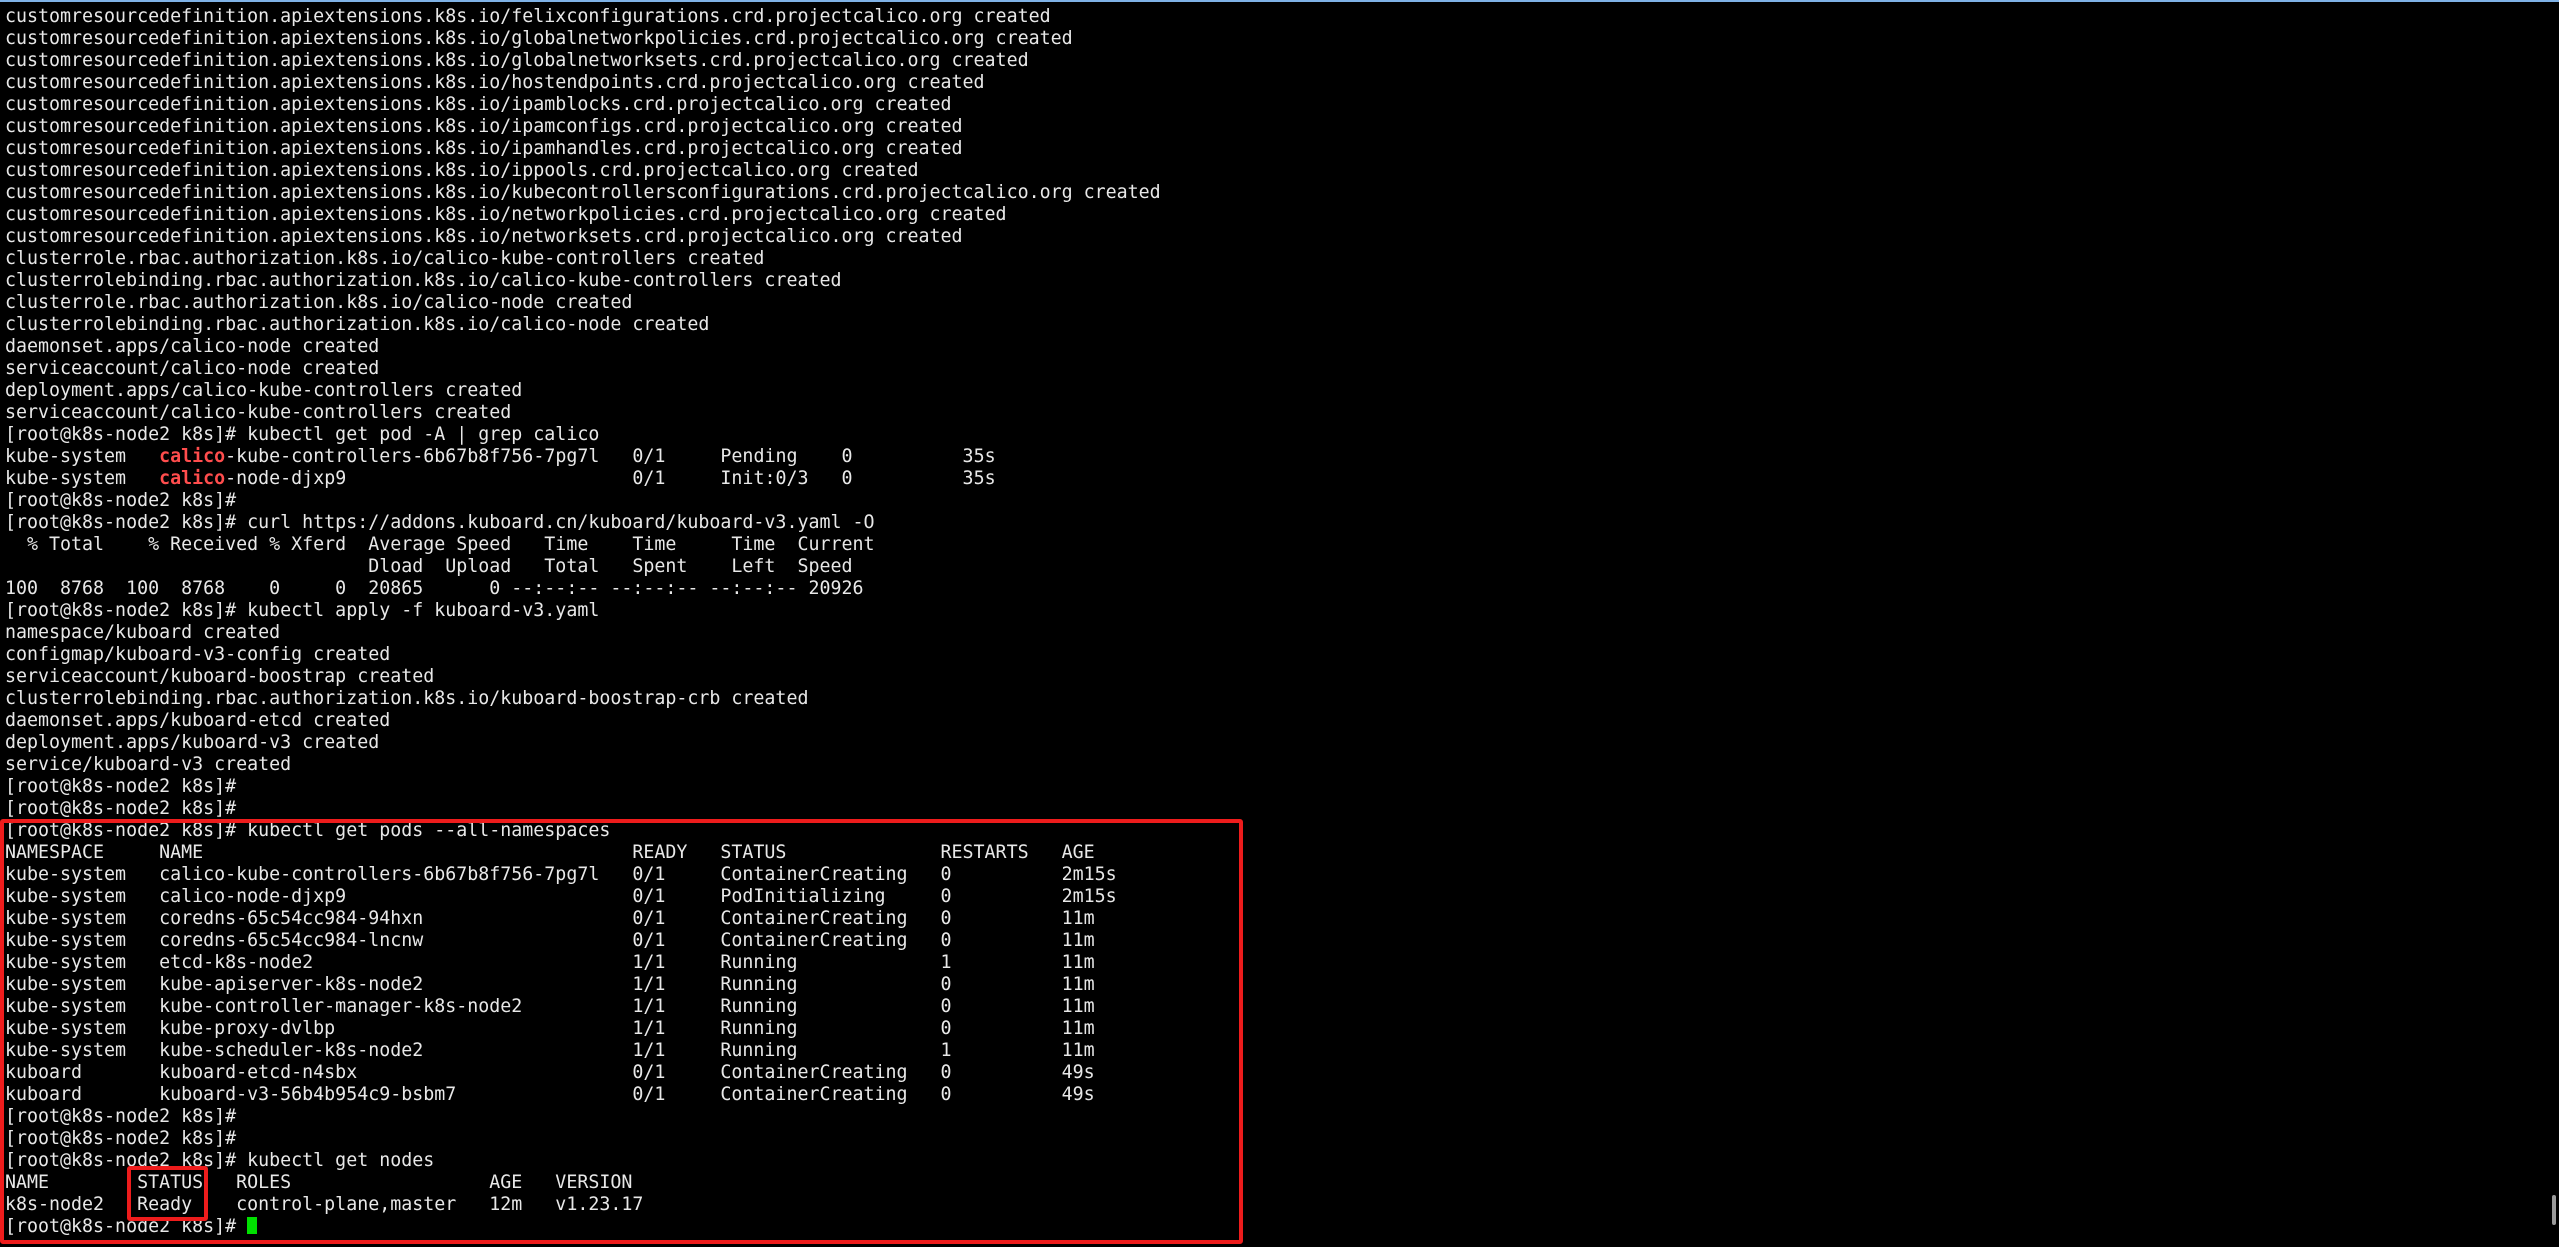  What do you see at coordinates (550, 852) in the screenshot?
I see `terminal-line: NAMESPACE NAME READY STATUS RESTARTS AGE` at bounding box center [550, 852].